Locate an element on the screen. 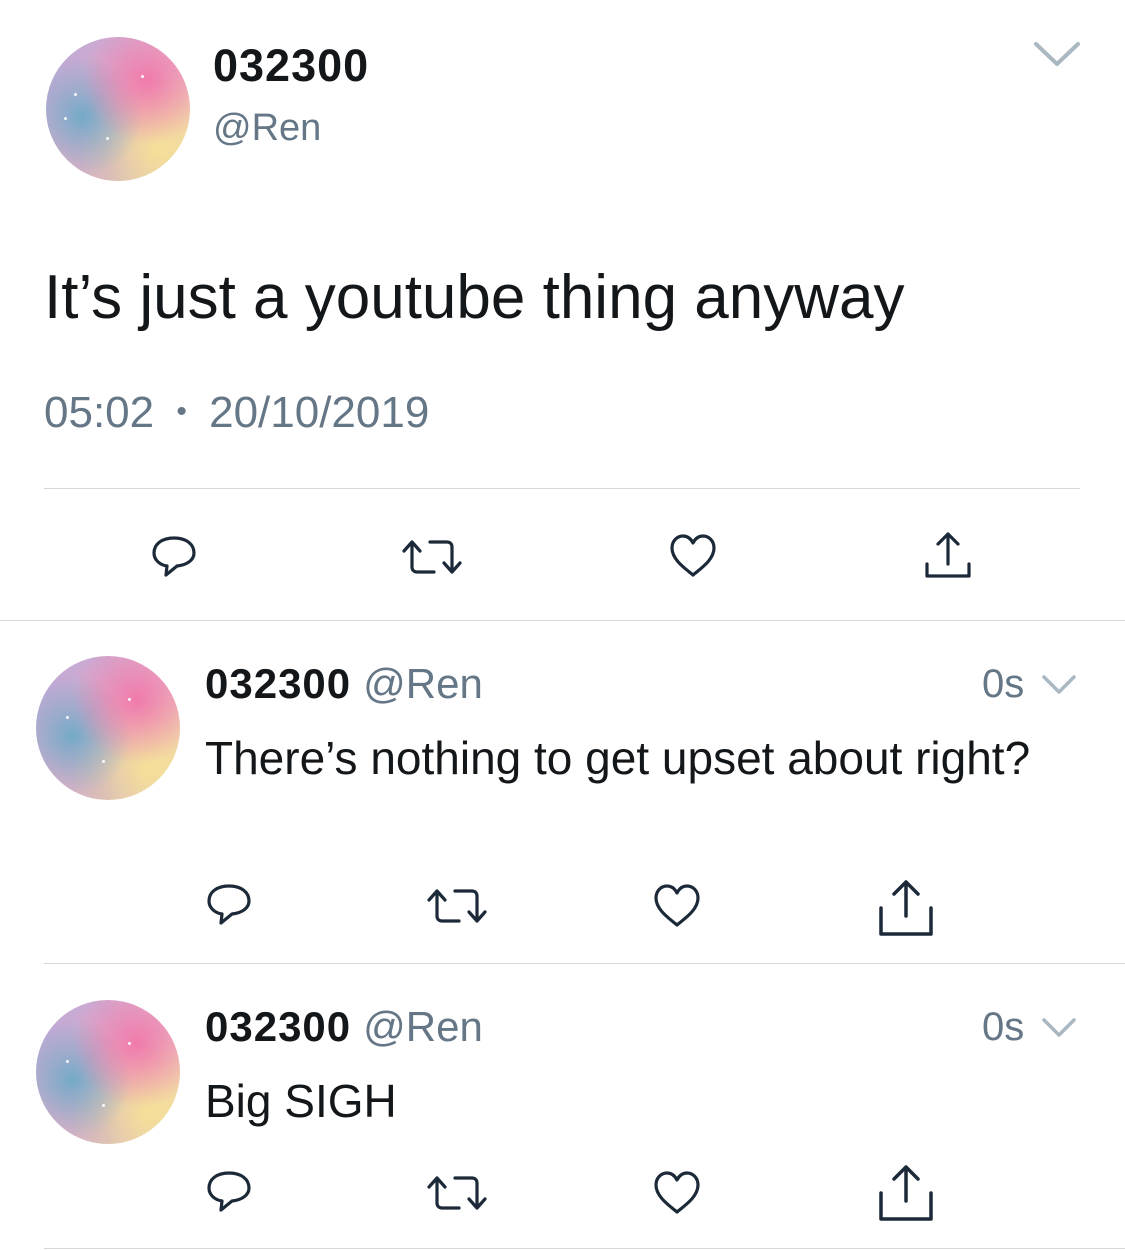 The width and height of the screenshot is (1125, 1251). tweet-time: 05:02 is located at coordinates (99, 412).